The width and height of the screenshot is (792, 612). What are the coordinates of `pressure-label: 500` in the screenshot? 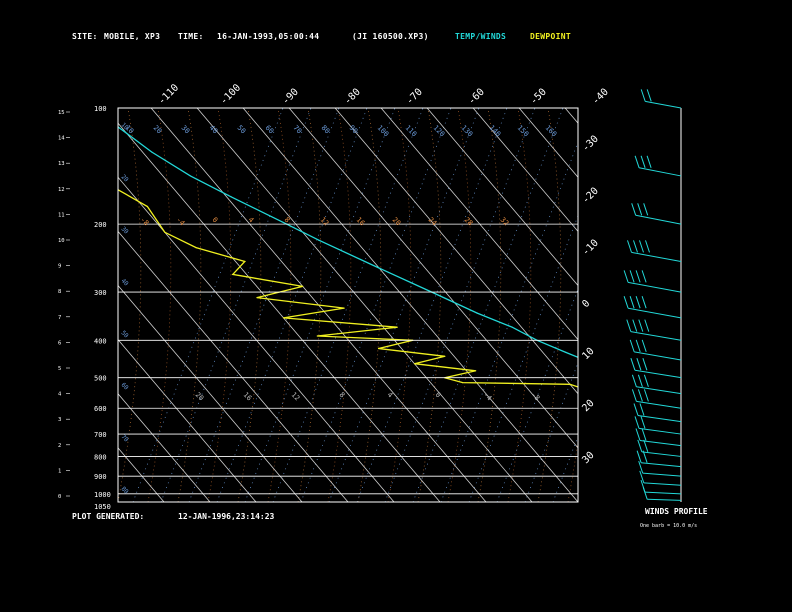 It's located at (100, 379).